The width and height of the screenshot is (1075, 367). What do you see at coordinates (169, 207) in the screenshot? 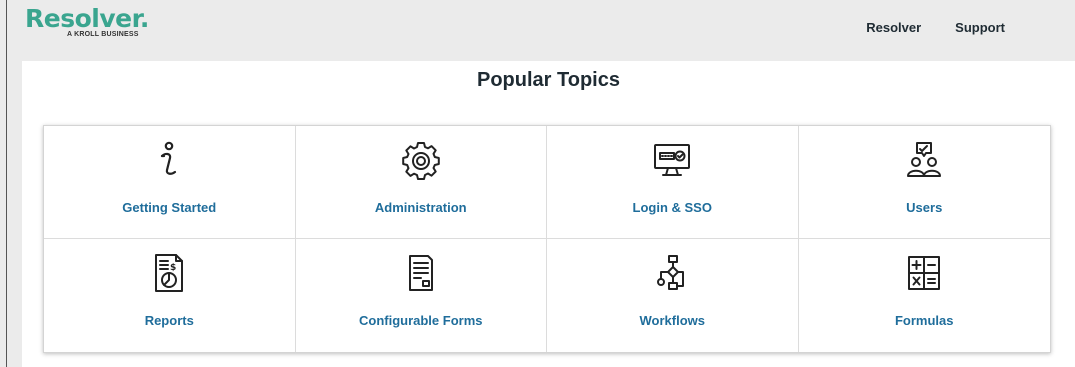
I see `topic-label: Getting Started` at bounding box center [169, 207].